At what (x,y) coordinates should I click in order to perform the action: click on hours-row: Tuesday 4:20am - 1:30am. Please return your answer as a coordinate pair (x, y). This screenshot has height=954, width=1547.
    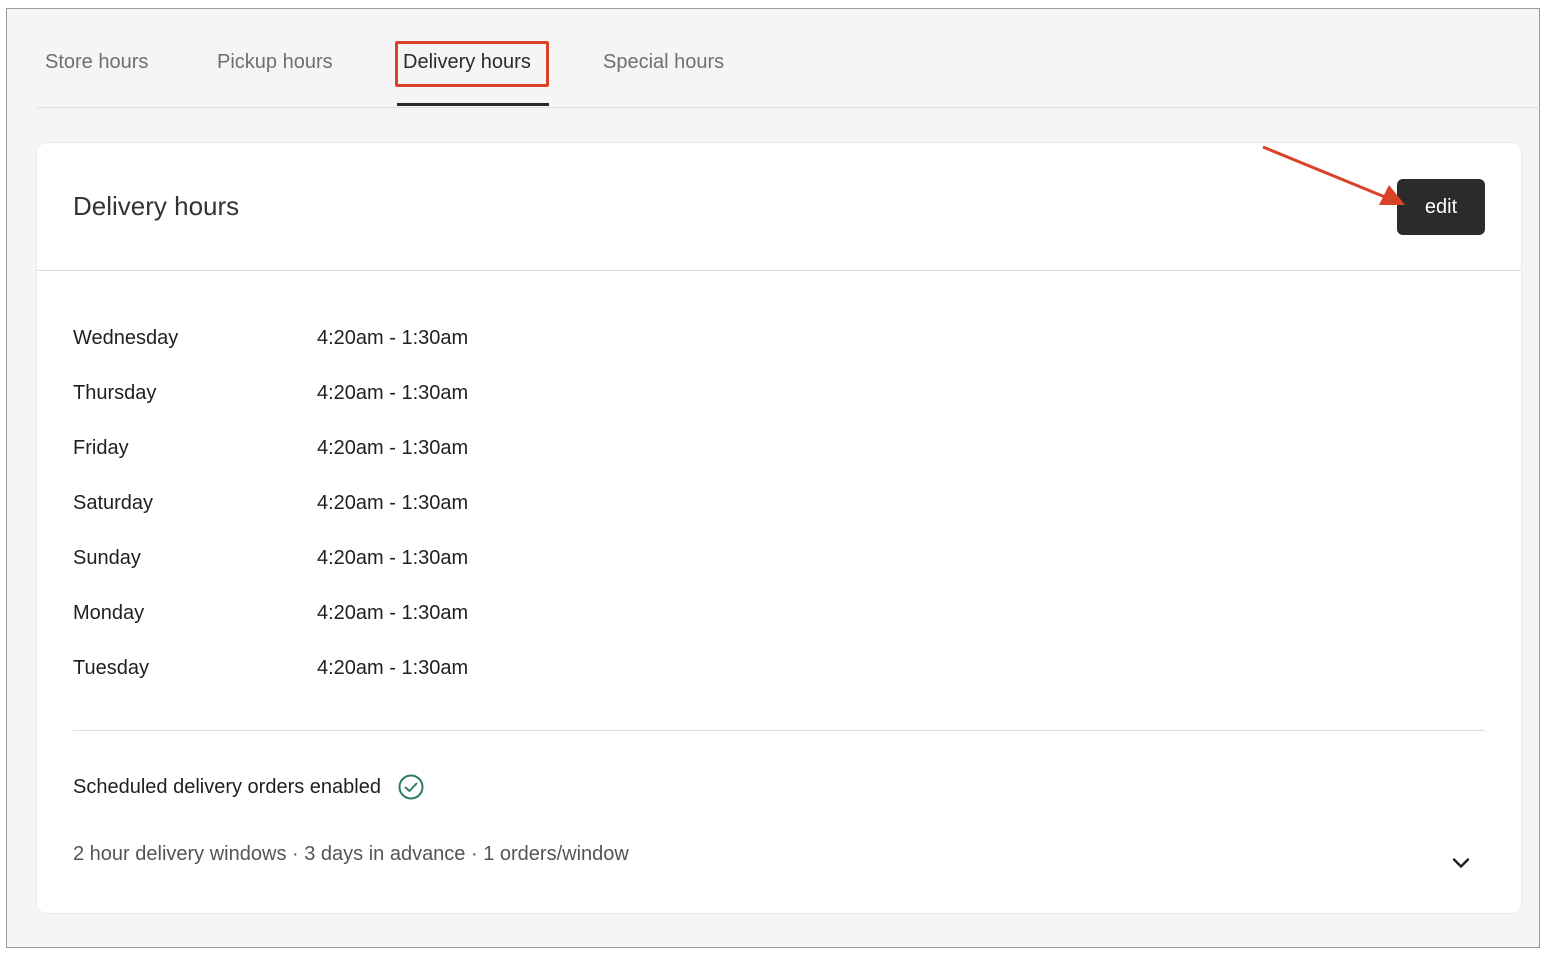
    Looking at the image, I should click on (373, 684).